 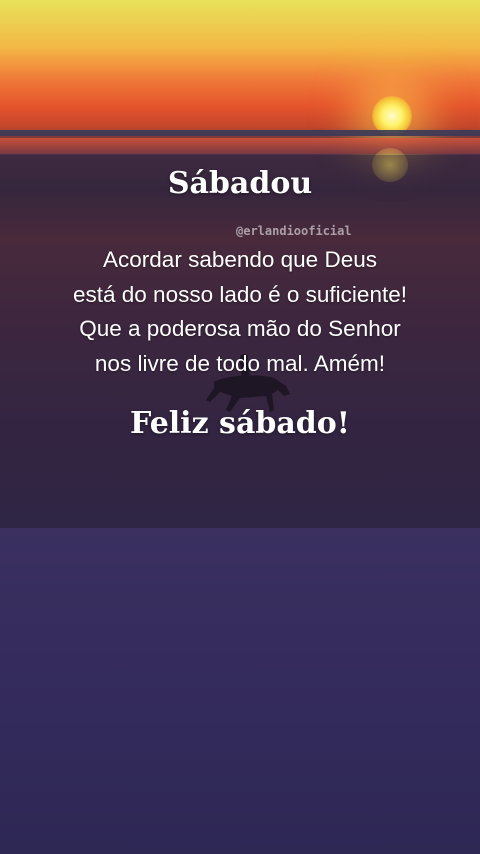 I want to click on page-title: Sábadou, so click(x=240, y=183).